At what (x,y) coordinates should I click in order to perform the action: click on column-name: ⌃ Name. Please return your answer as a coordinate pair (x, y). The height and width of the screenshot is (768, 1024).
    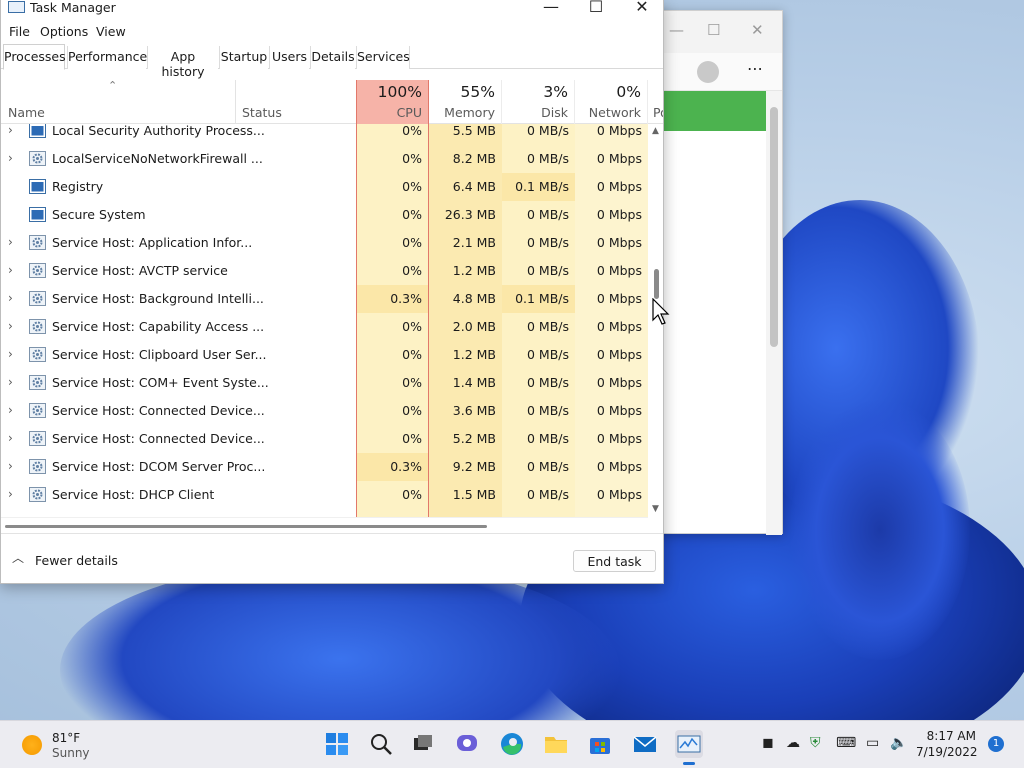
    Looking at the image, I should click on (118, 101).